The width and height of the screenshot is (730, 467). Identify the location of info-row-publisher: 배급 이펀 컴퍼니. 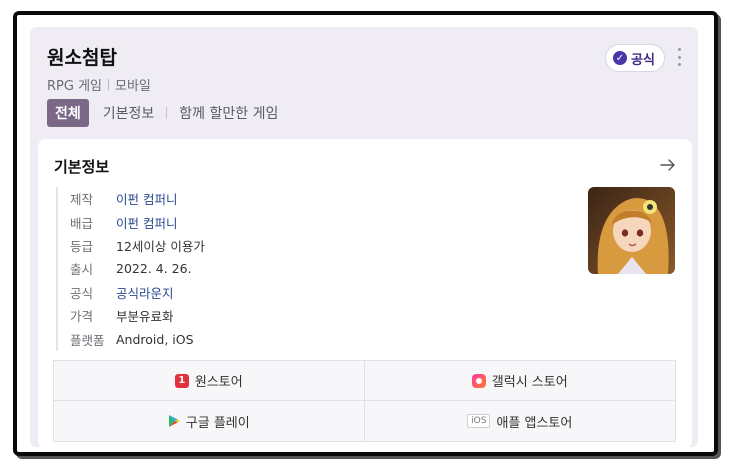
(137, 221).